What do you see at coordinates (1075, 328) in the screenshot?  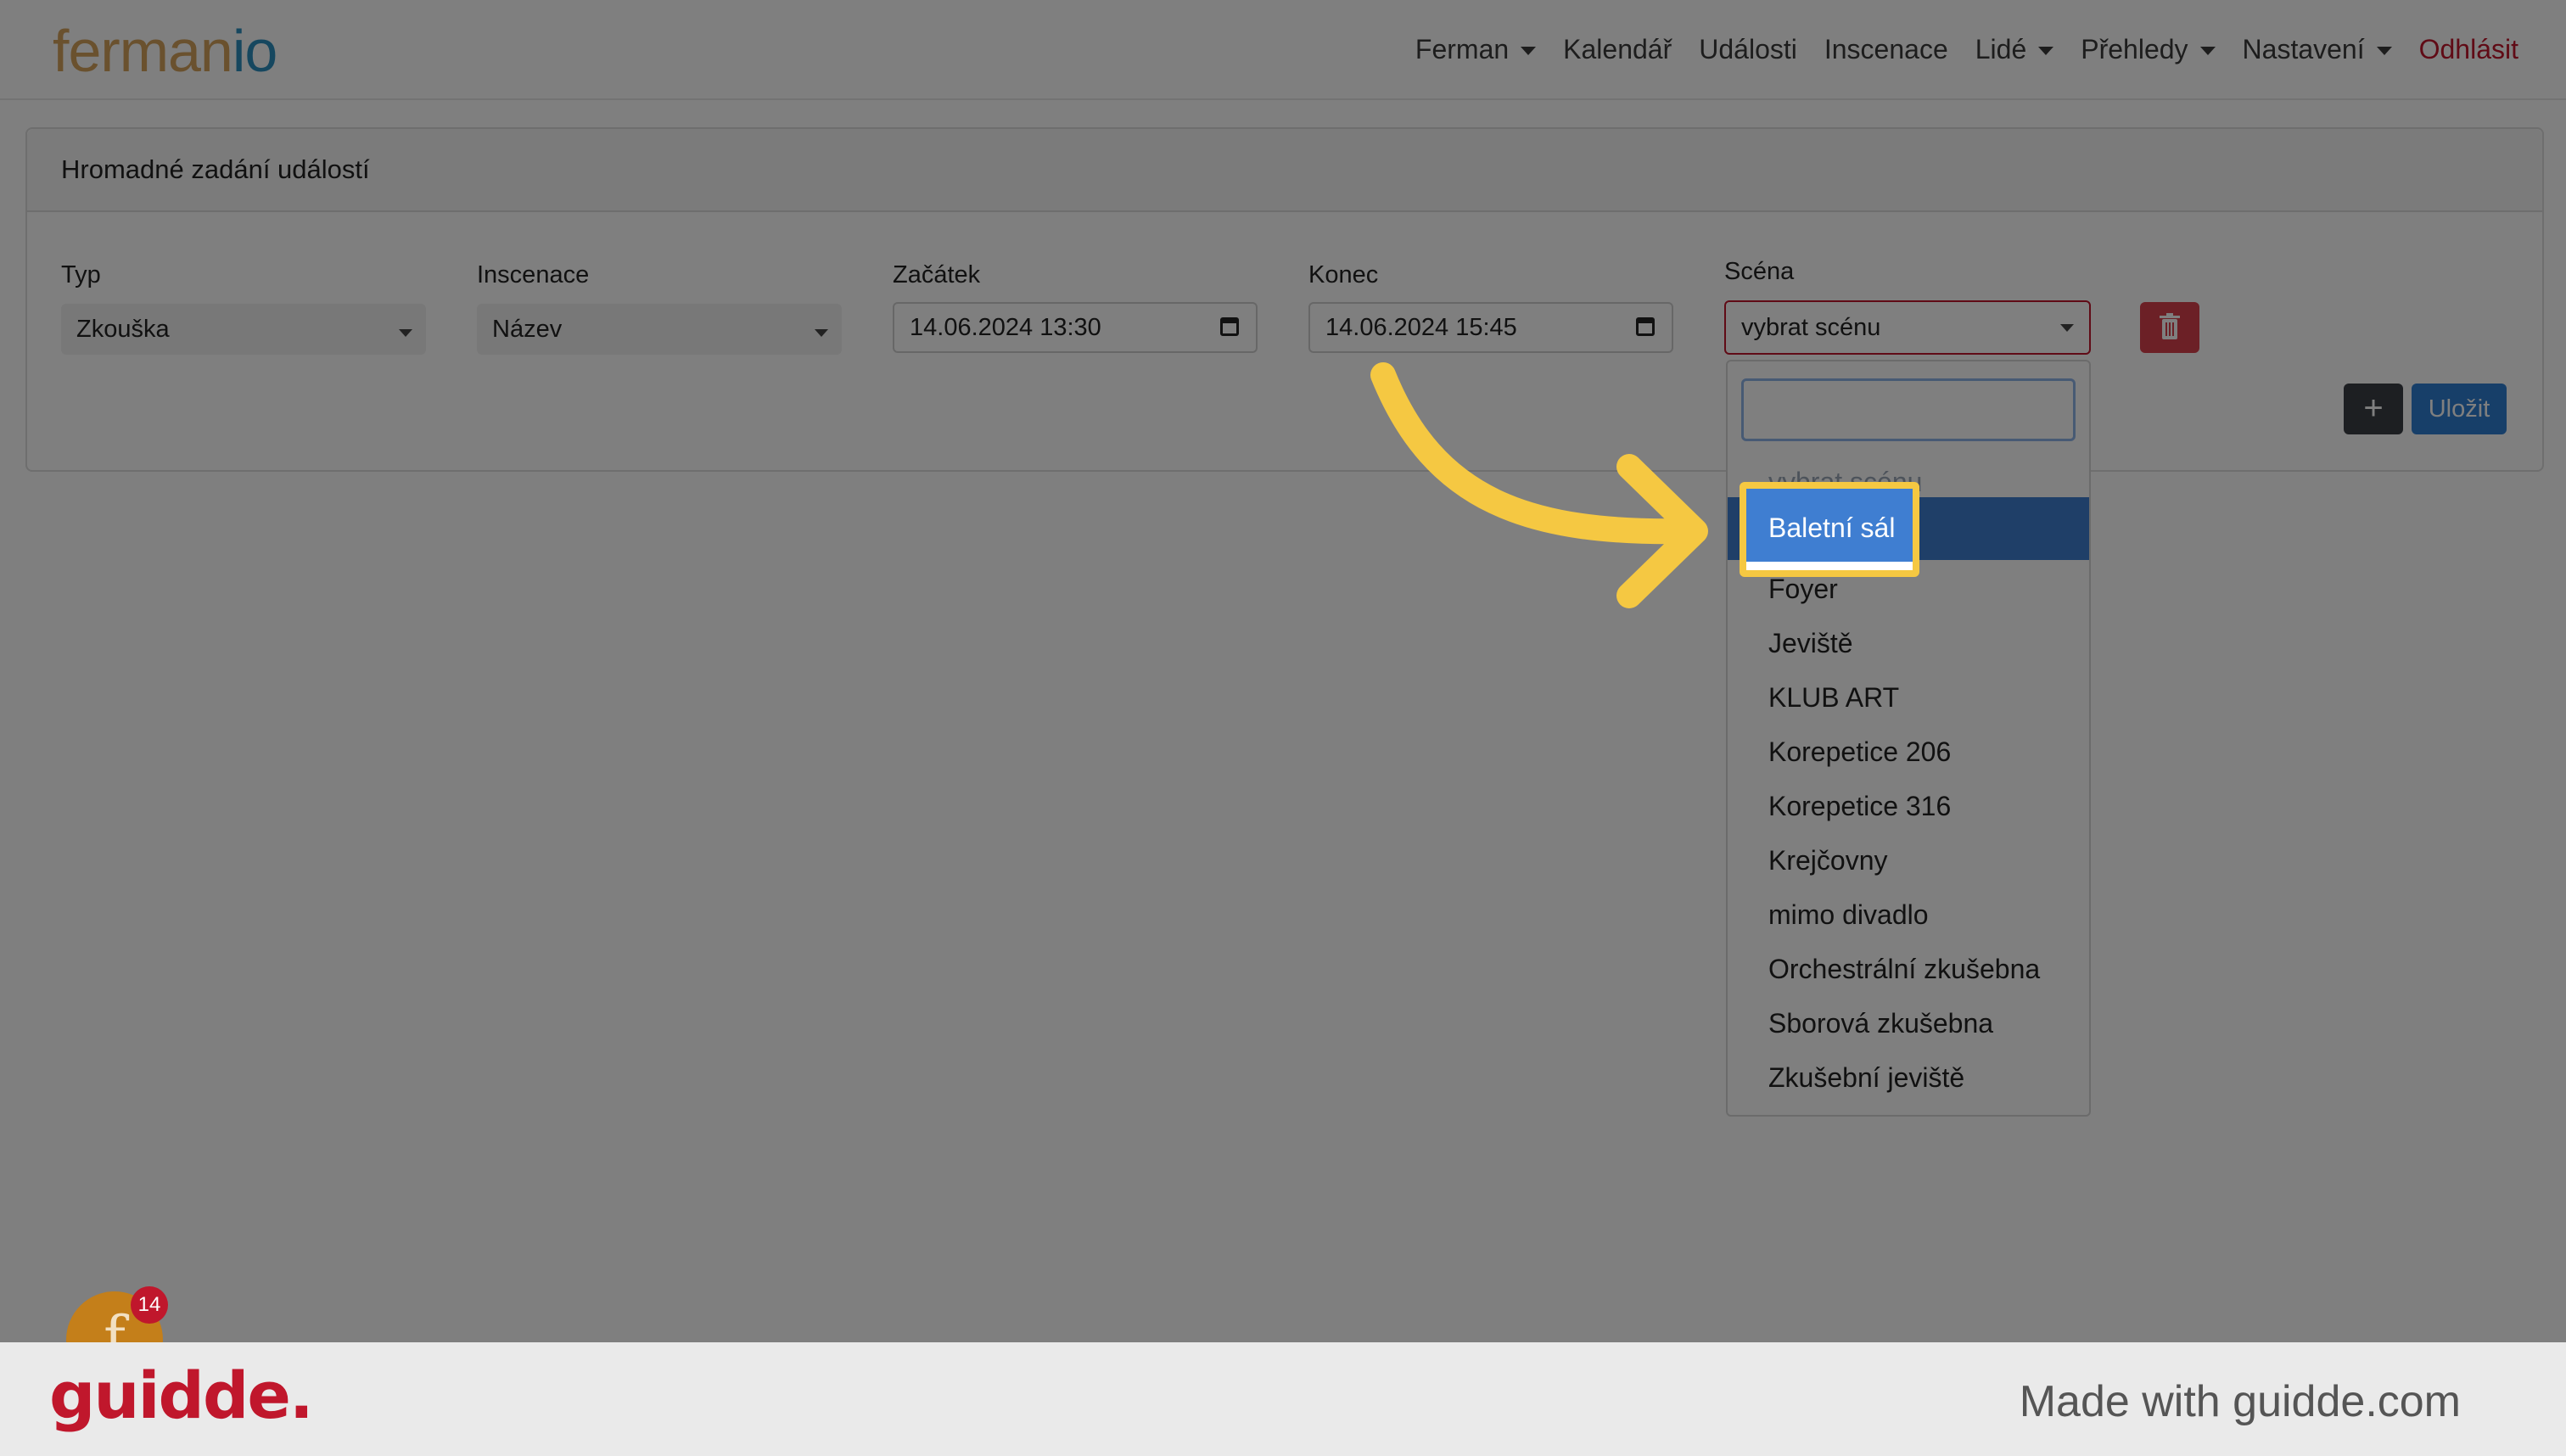 I see `zacatek-input: 14.06.2024 13:30` at bounding box center [1075, 328].